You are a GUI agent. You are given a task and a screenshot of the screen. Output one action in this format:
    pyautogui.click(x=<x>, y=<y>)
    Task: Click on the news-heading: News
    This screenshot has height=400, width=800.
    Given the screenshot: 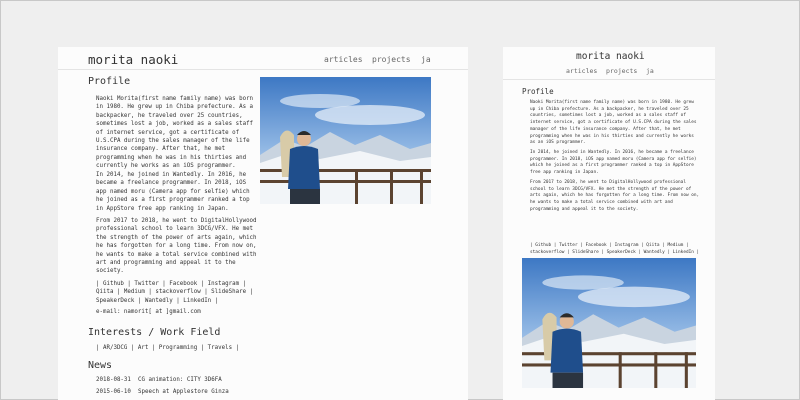 What is the action you would take?
    pyautogui.click(x=100, y=365)
    